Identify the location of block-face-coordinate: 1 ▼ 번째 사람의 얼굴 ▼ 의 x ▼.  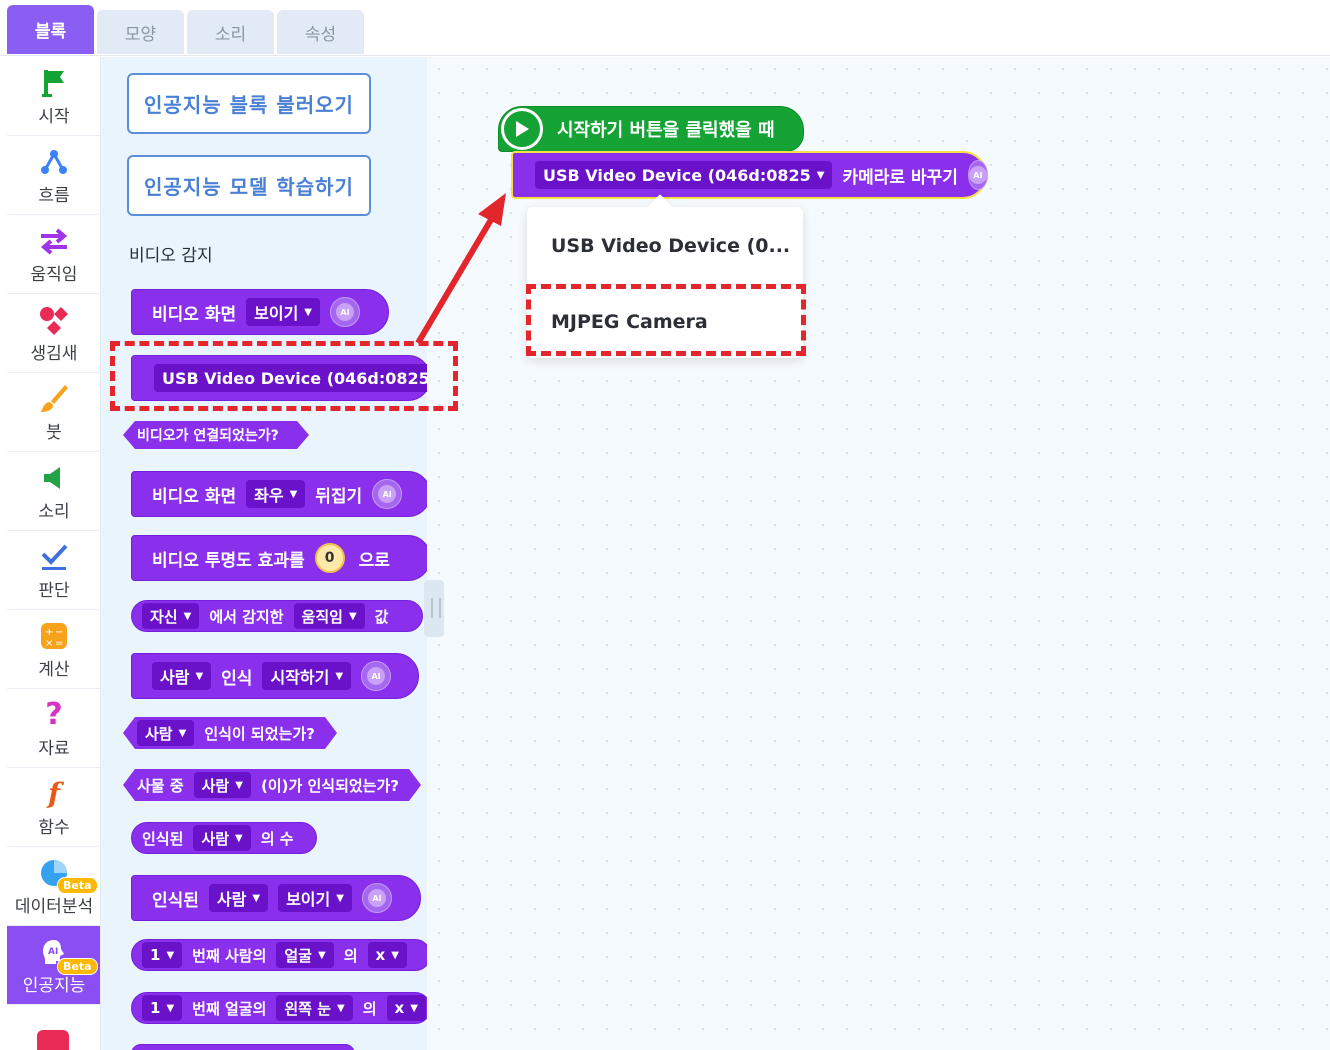
(279, 955).